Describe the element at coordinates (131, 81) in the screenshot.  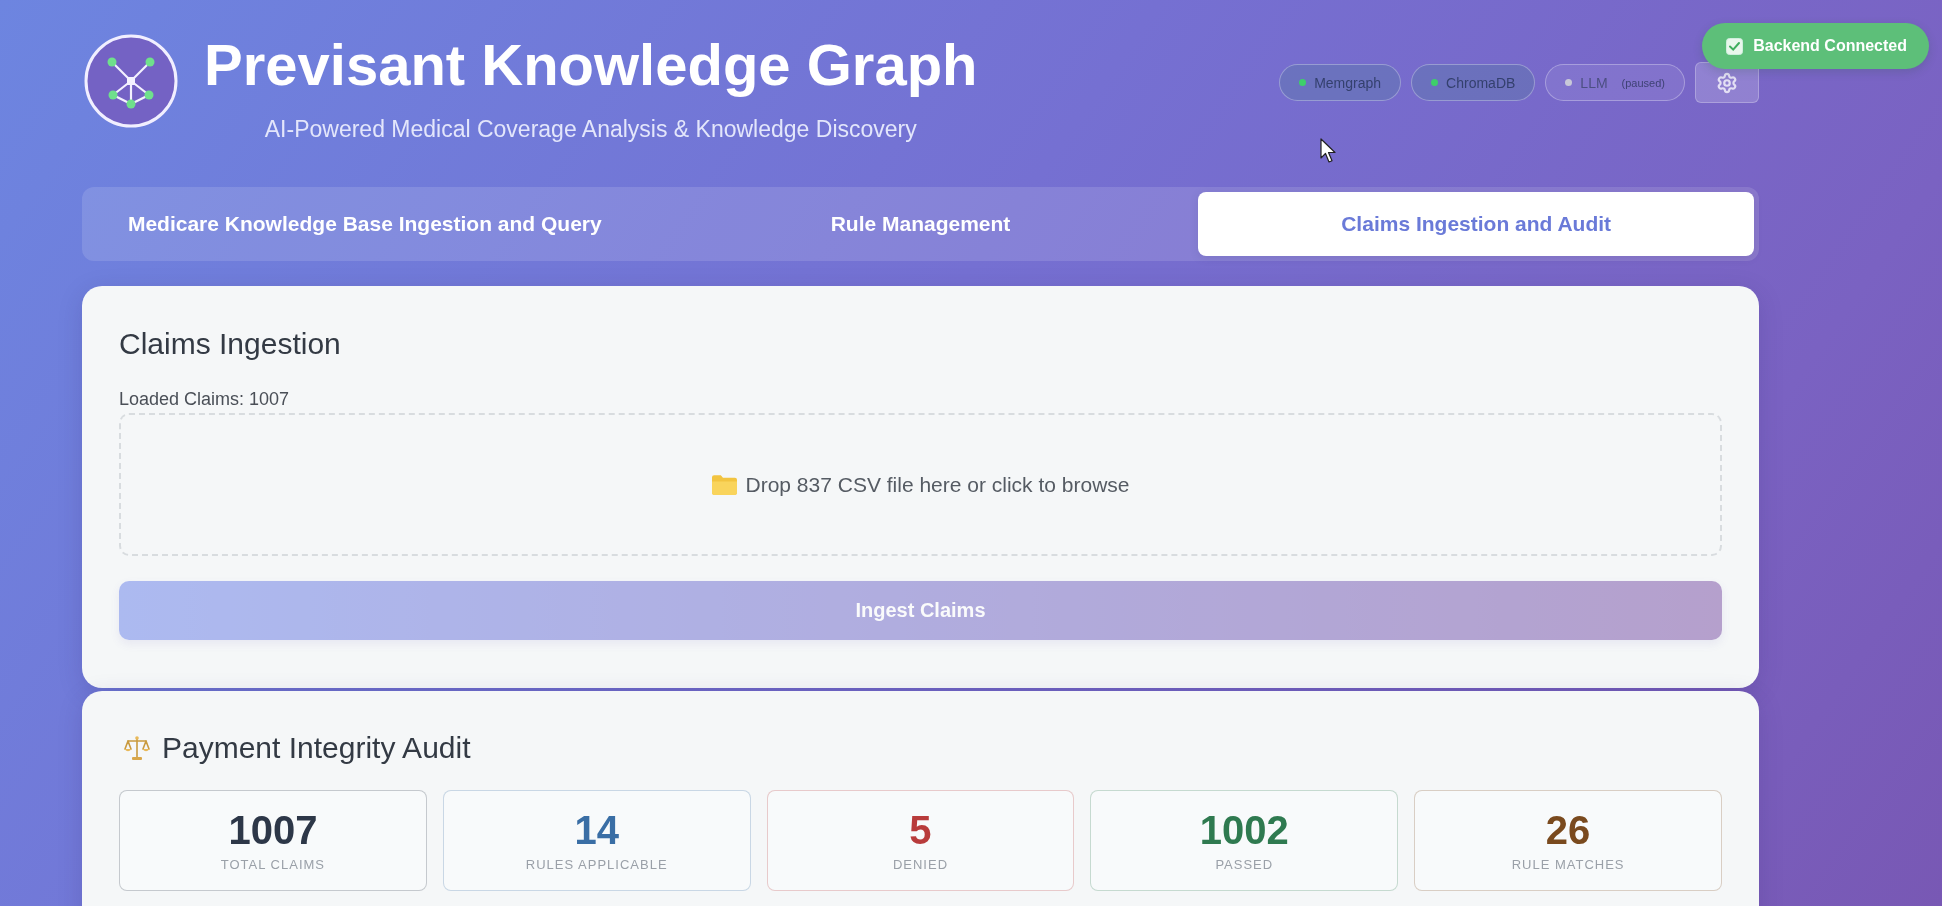
I see `network-logo-icon` at that location.